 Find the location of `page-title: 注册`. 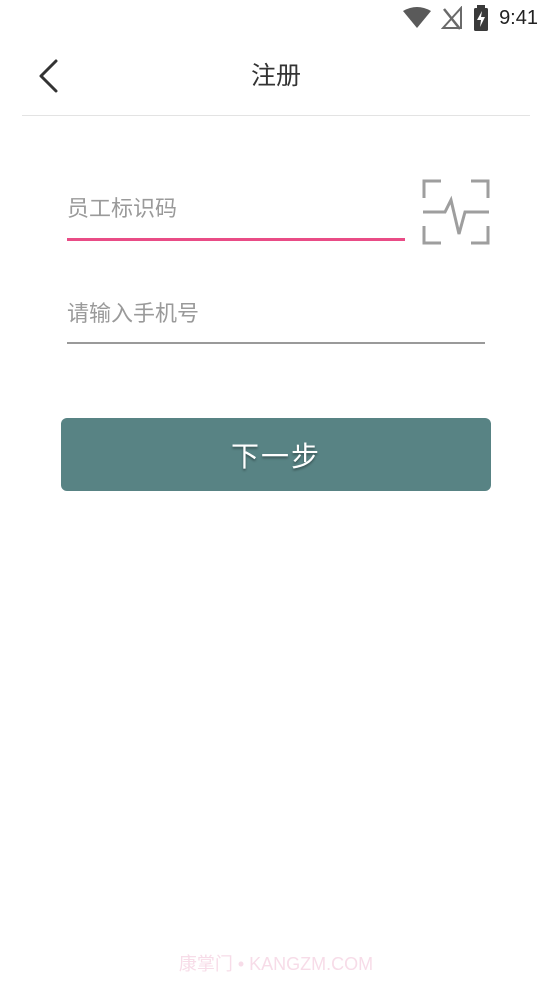

page-title: 注册 is located at coordinates (275, 75).